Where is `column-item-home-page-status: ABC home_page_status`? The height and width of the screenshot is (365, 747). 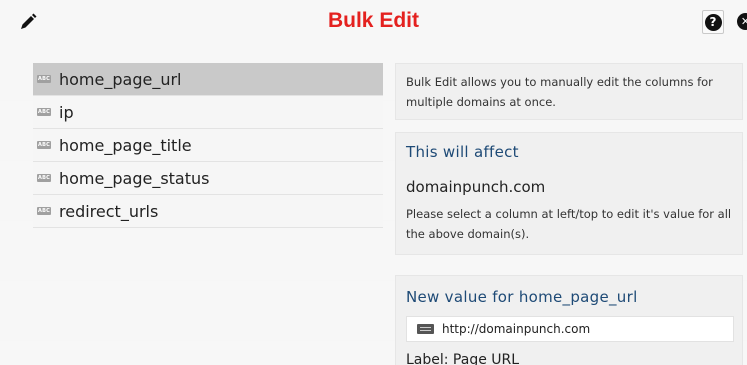 column-item-home-page-status: ABC home_page_status is located at coordinates (208, 178).